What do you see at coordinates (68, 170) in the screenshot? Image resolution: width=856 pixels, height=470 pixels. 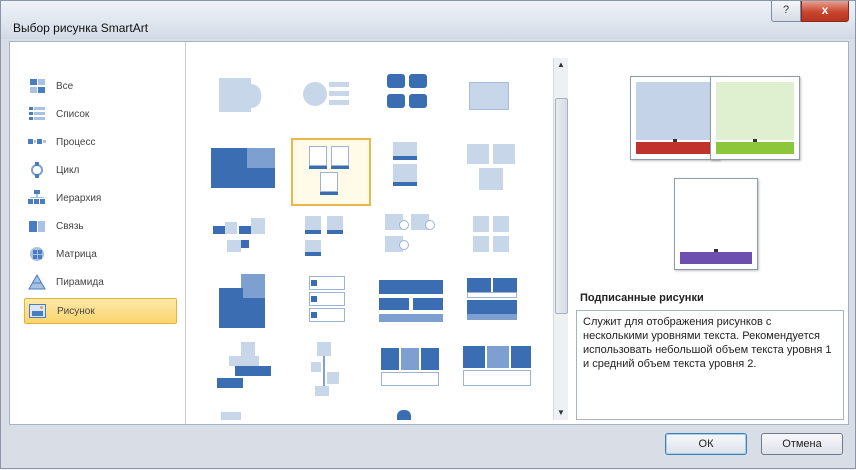 I see `category-label: Цикл` at bounding box center [68, 170].